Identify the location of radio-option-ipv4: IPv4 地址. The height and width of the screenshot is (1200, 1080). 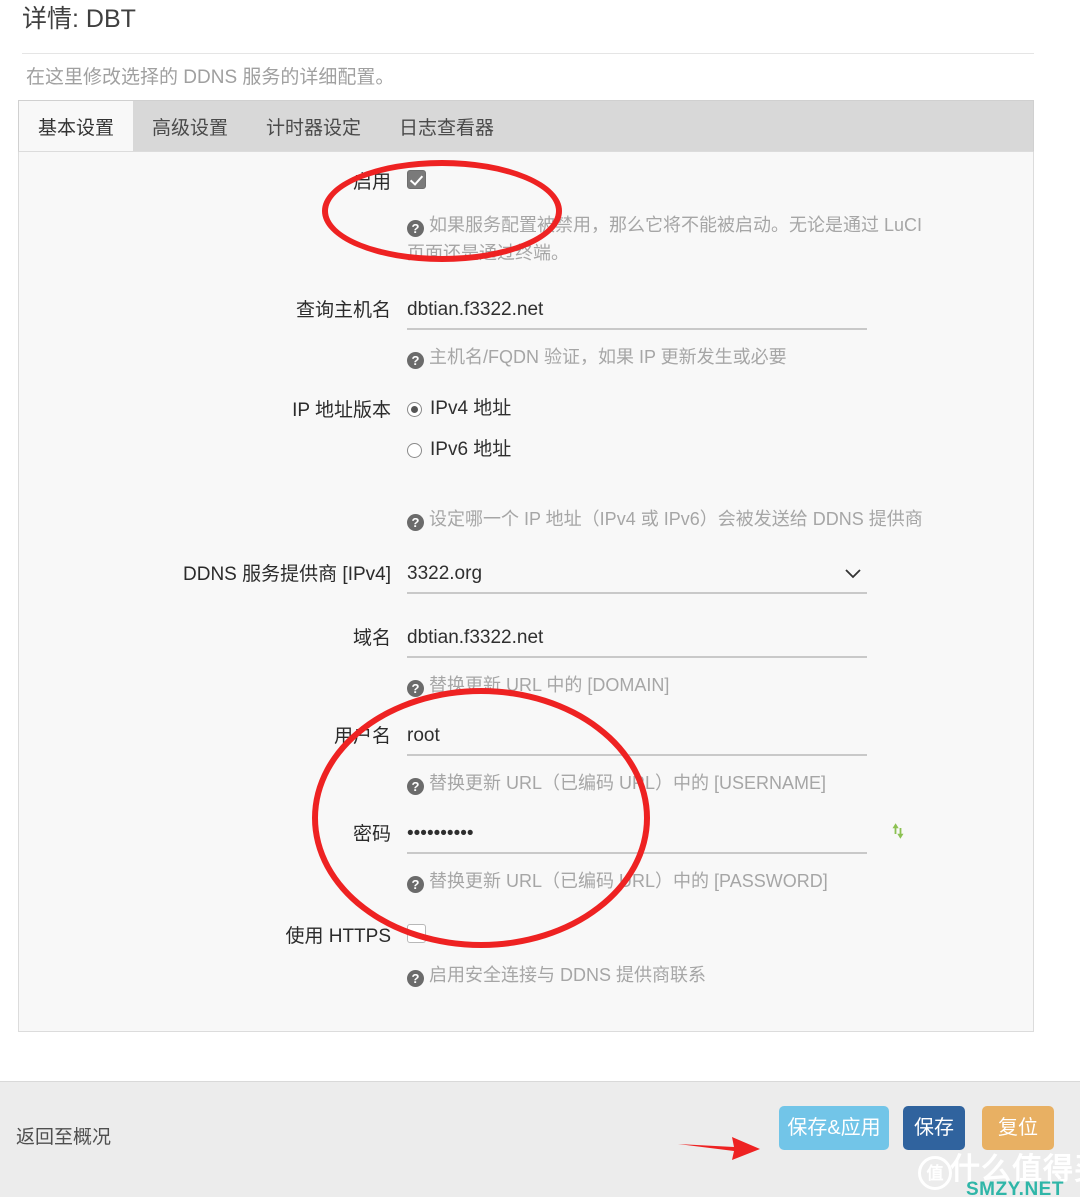
(668, 409).